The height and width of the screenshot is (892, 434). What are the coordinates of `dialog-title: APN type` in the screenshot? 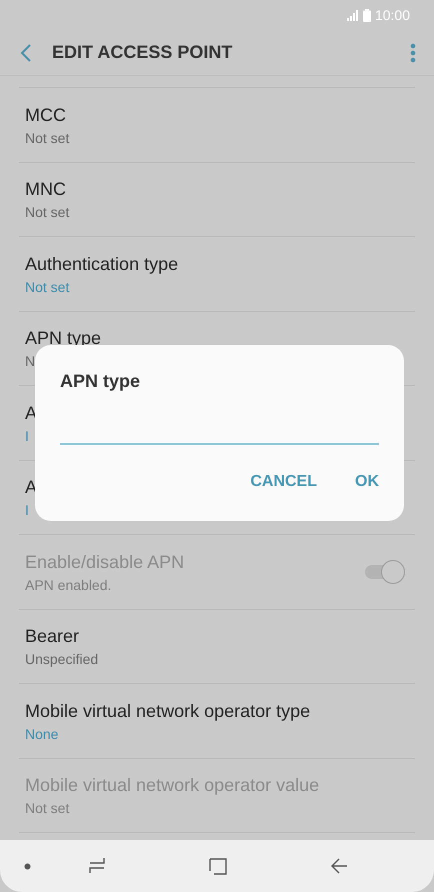 It's located at (100, 381).